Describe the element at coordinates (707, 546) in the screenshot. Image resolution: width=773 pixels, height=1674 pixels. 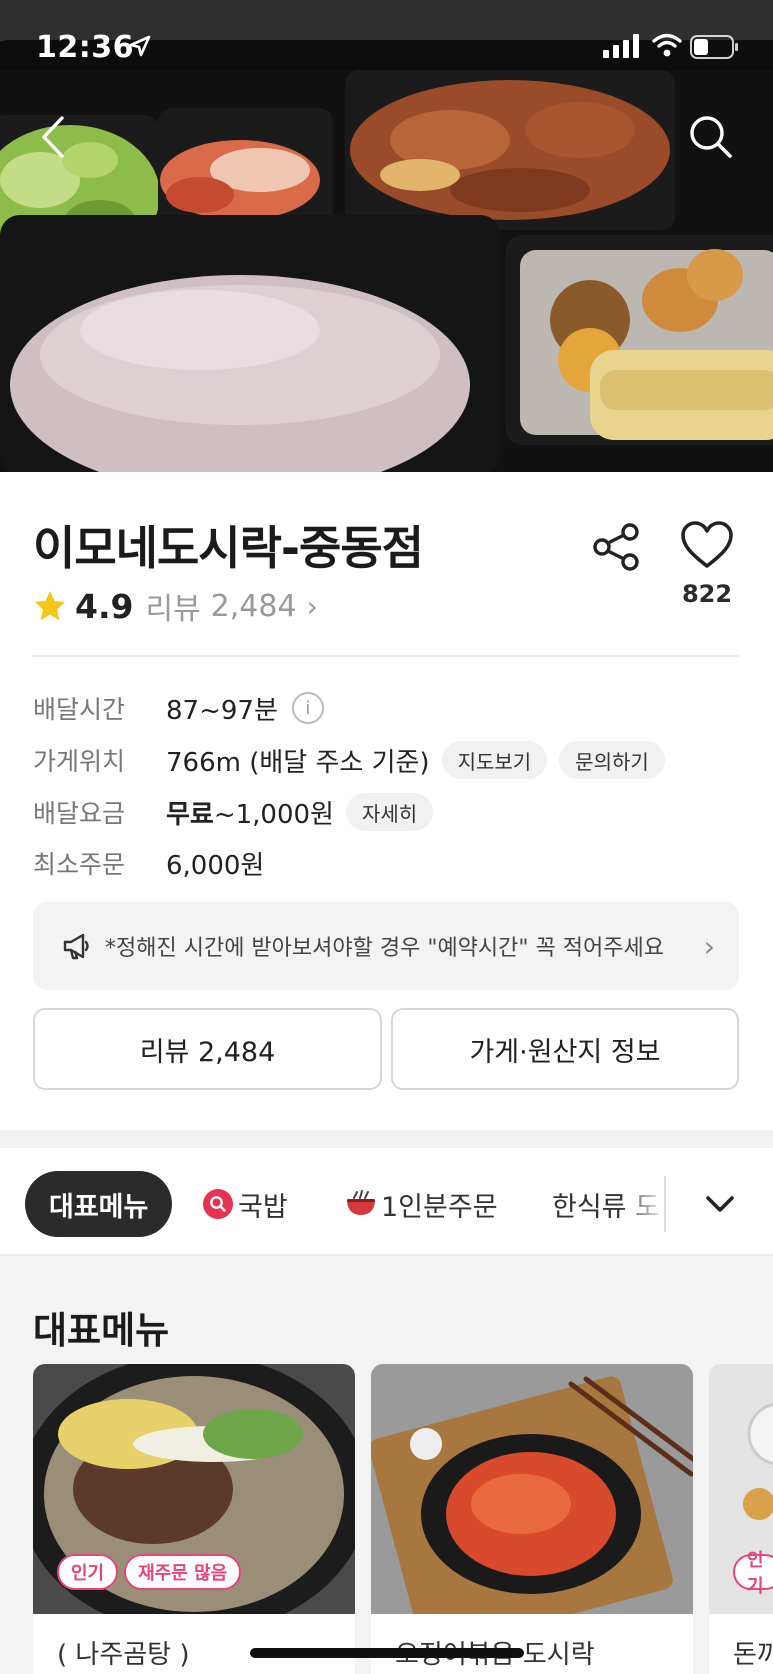
I see `heart-icon` at that location.